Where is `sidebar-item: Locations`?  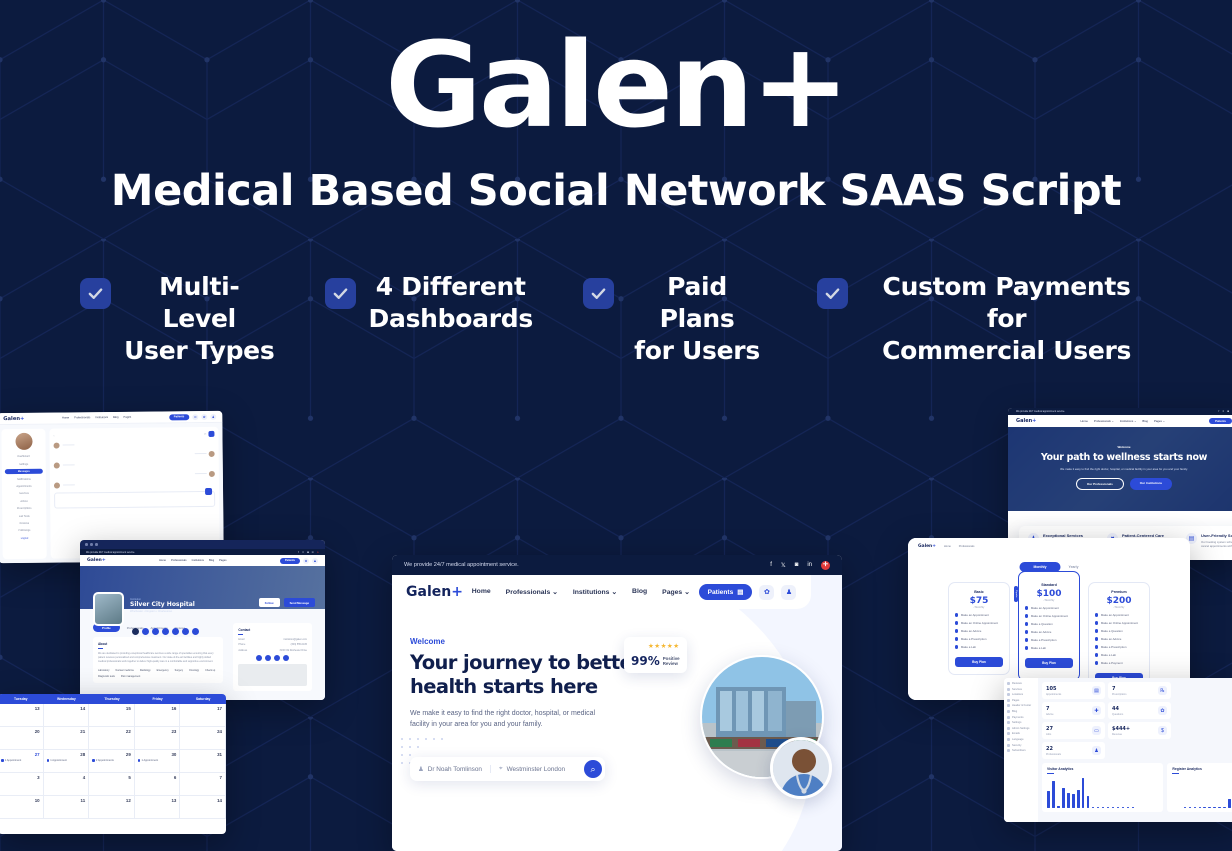 sidebar-item: Locations is located at coordinates (1021, 695).